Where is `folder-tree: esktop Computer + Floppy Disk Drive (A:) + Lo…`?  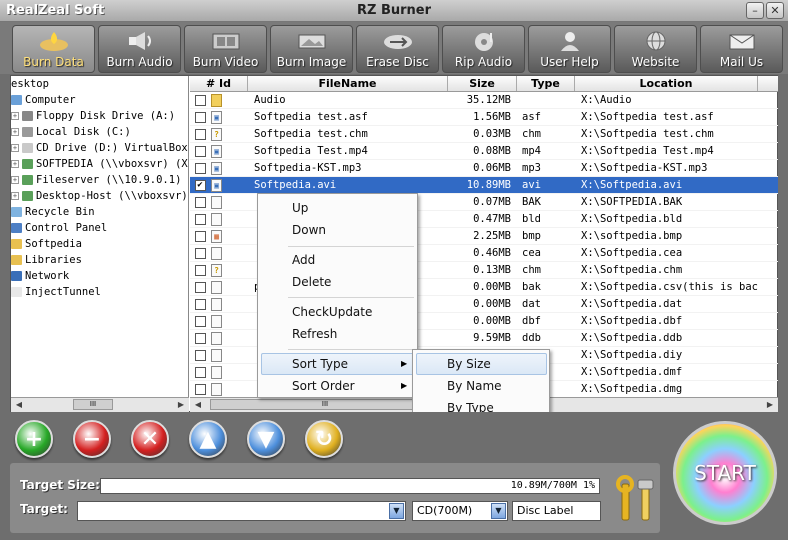
folder-tree: esktop Computer + Floppy Disk Drive (A:) + Lo… is located at coordinates (100, 236).